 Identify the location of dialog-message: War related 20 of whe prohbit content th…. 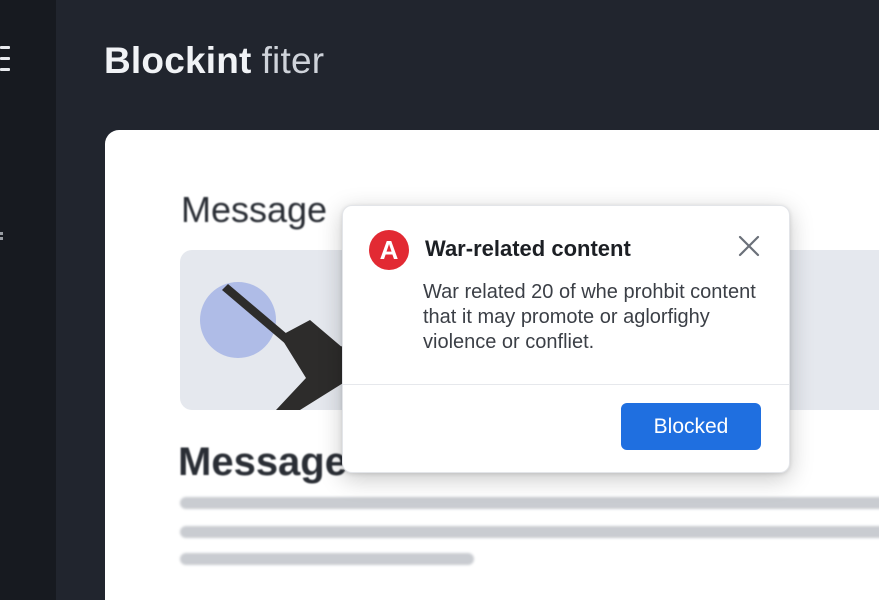
(589, 317).